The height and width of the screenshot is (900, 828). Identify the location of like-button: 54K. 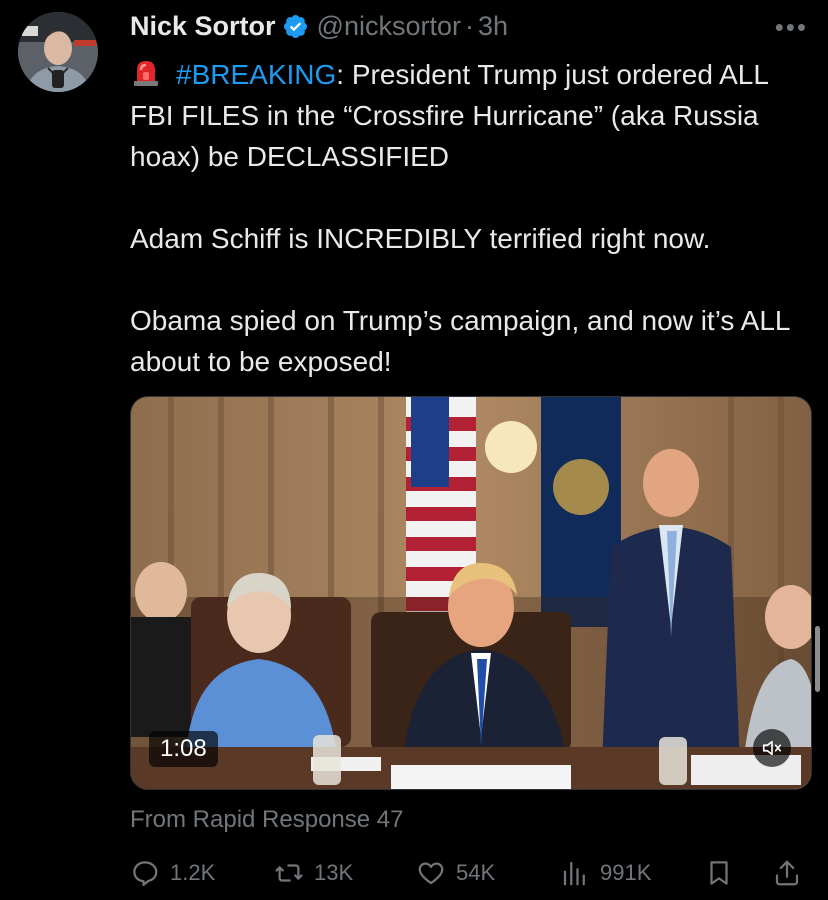
(455, 873).